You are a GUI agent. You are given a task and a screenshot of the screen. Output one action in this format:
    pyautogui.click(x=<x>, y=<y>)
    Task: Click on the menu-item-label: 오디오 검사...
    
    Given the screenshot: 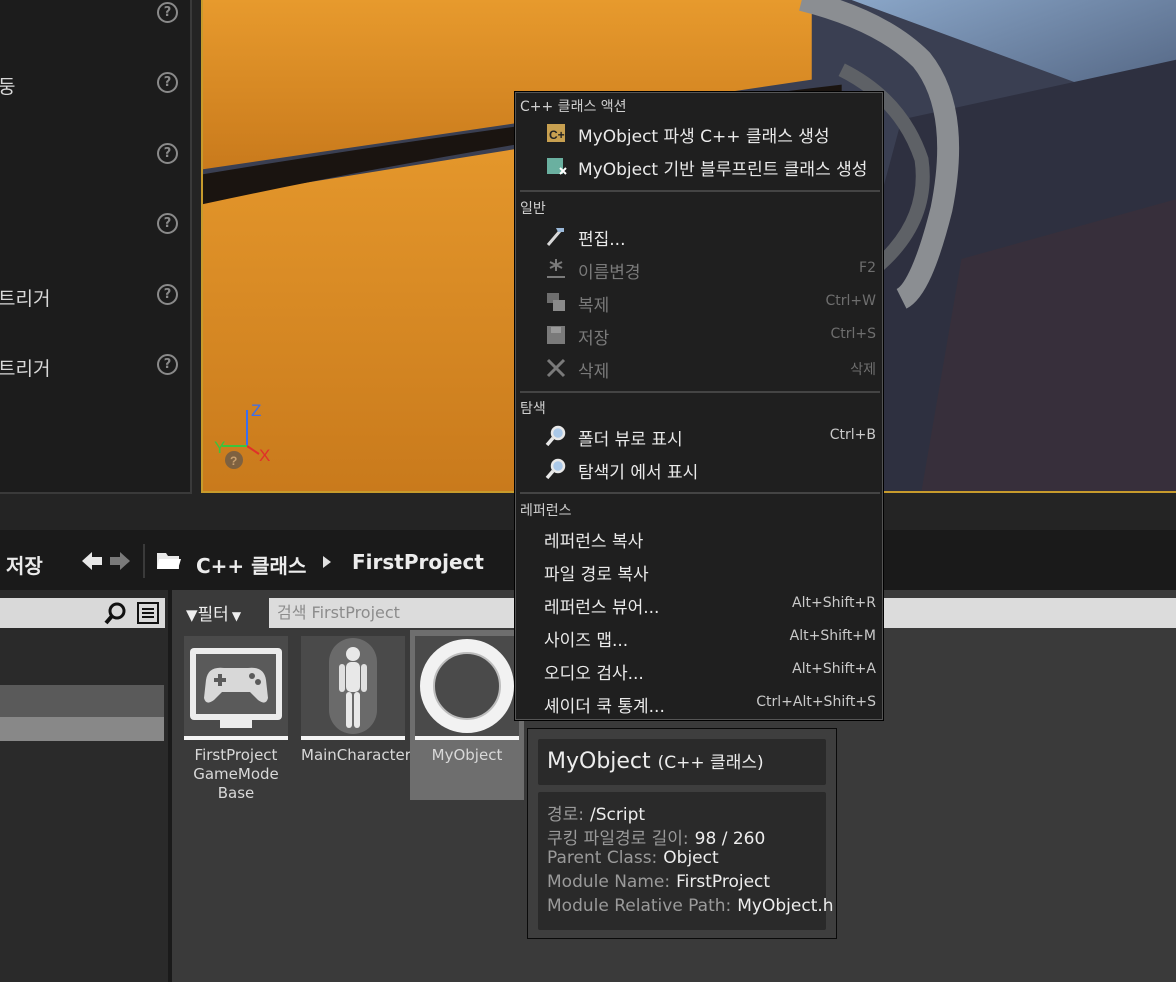 What is the action you would take?
    pyautogui.click(x=594, y=674)
    